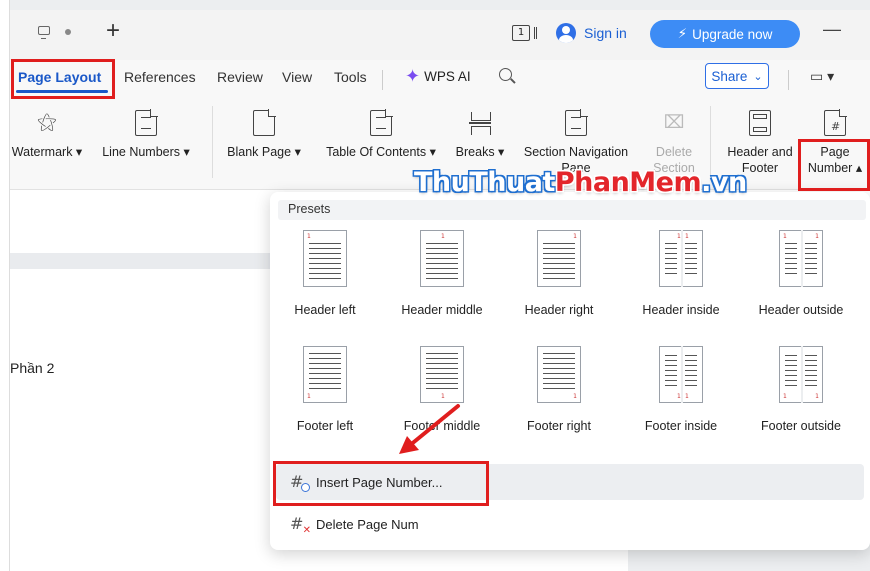 The height and width of the screenshot is (571, 870). What do you see at coordinates (47, 122) in the screenshot?
I see `watermark-icon: ⚝` at bounding box center [47, 122].